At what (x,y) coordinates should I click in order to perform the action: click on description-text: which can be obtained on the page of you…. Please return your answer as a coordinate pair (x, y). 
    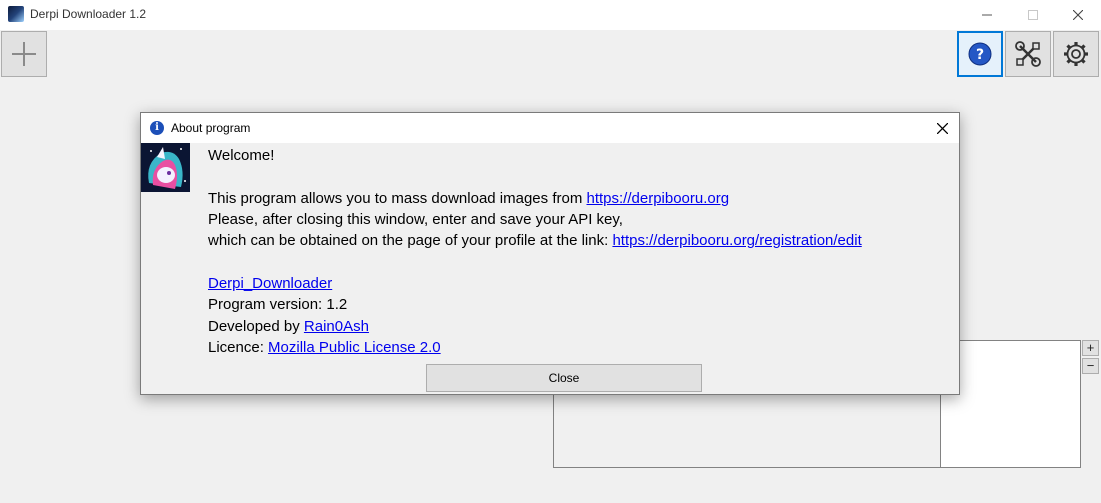
    Looking at the image, I should click on (410, 240).